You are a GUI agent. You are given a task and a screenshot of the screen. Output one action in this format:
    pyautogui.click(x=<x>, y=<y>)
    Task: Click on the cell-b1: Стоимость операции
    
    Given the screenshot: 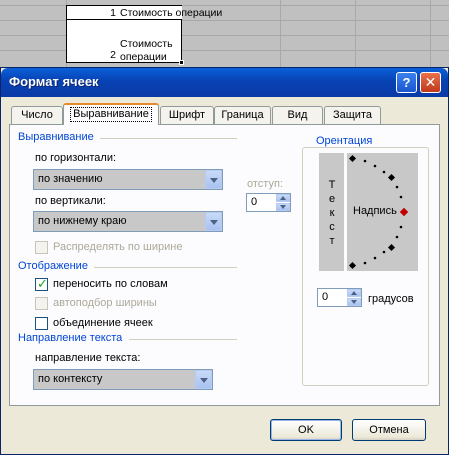 What is the action you would take?
    pyautogui.click(x=170, y=12)
    